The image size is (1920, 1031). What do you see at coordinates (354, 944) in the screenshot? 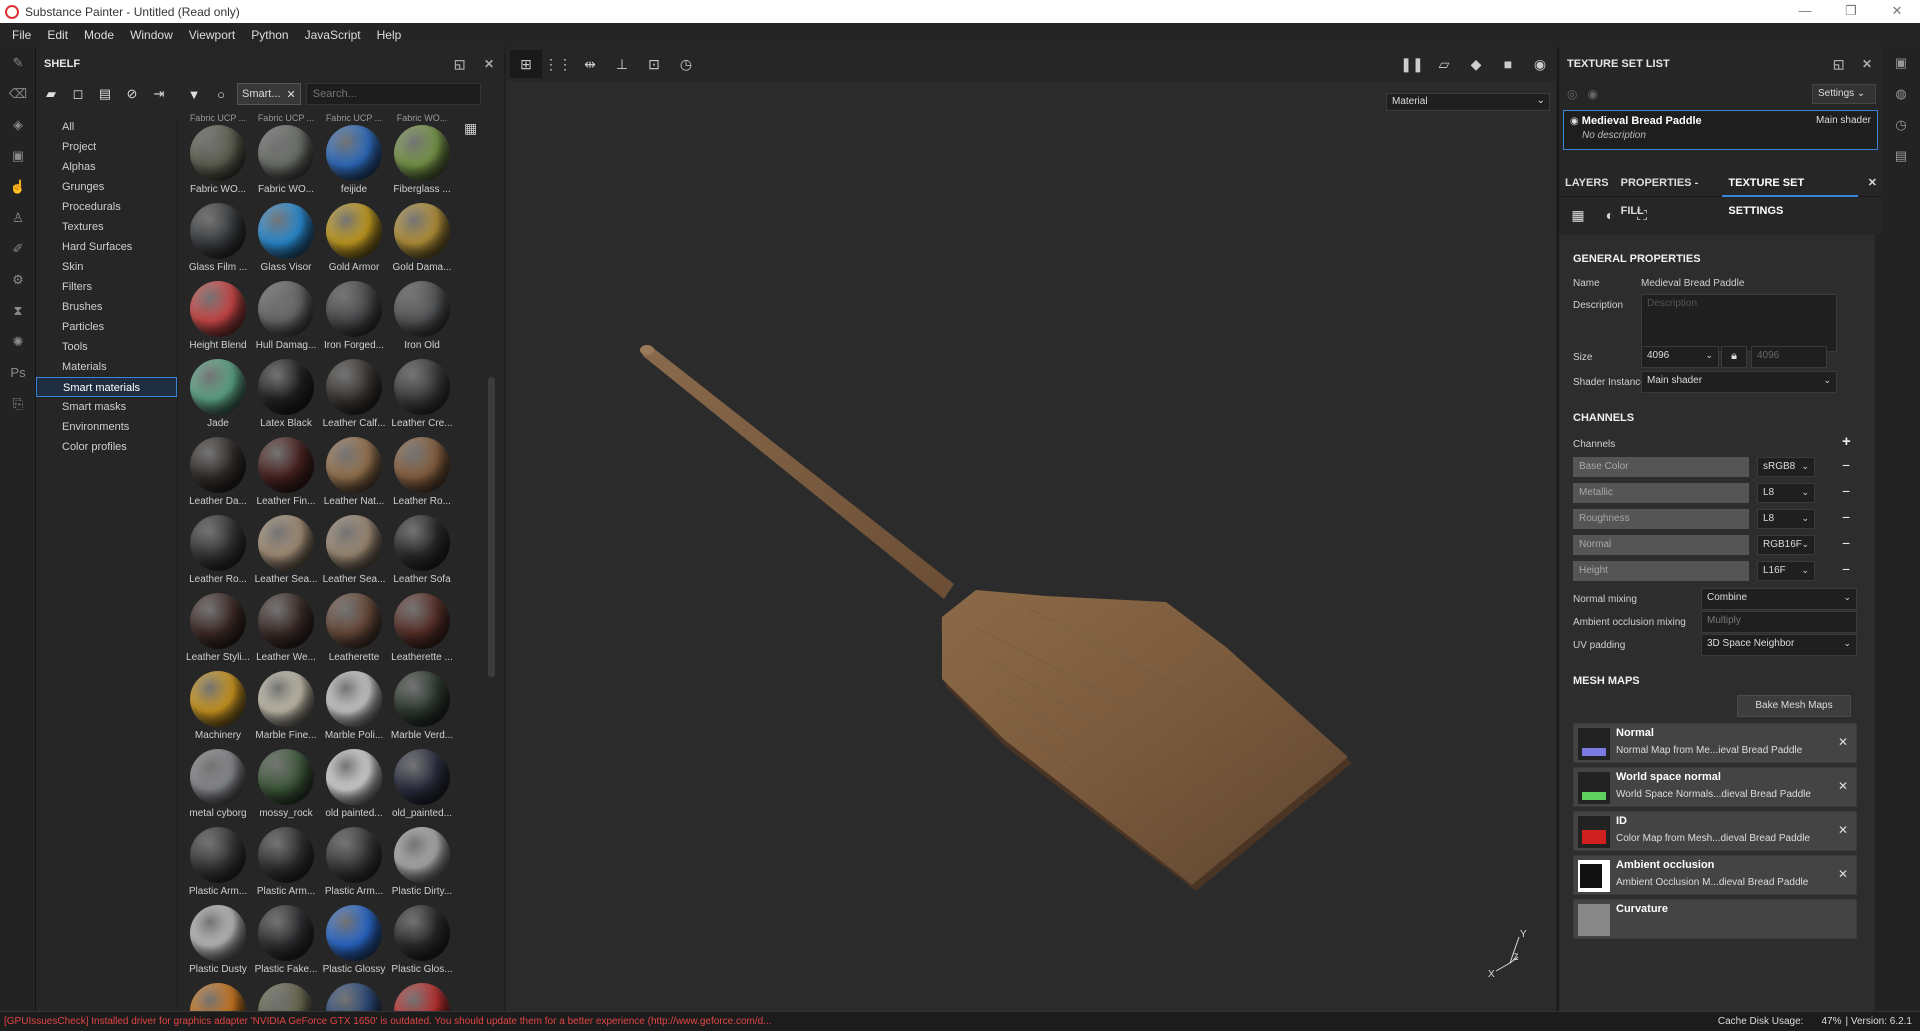
I see `smart-material-item: Plastic Glossy` at bounding box center [354, 944].